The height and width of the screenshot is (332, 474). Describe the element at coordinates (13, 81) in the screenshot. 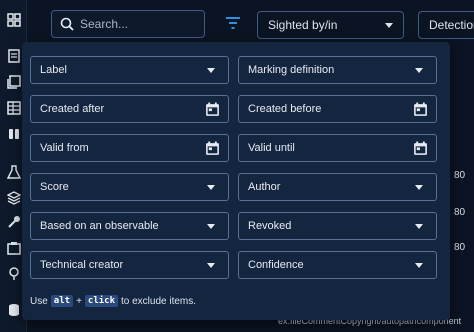

I see `cases-icon` at that location.